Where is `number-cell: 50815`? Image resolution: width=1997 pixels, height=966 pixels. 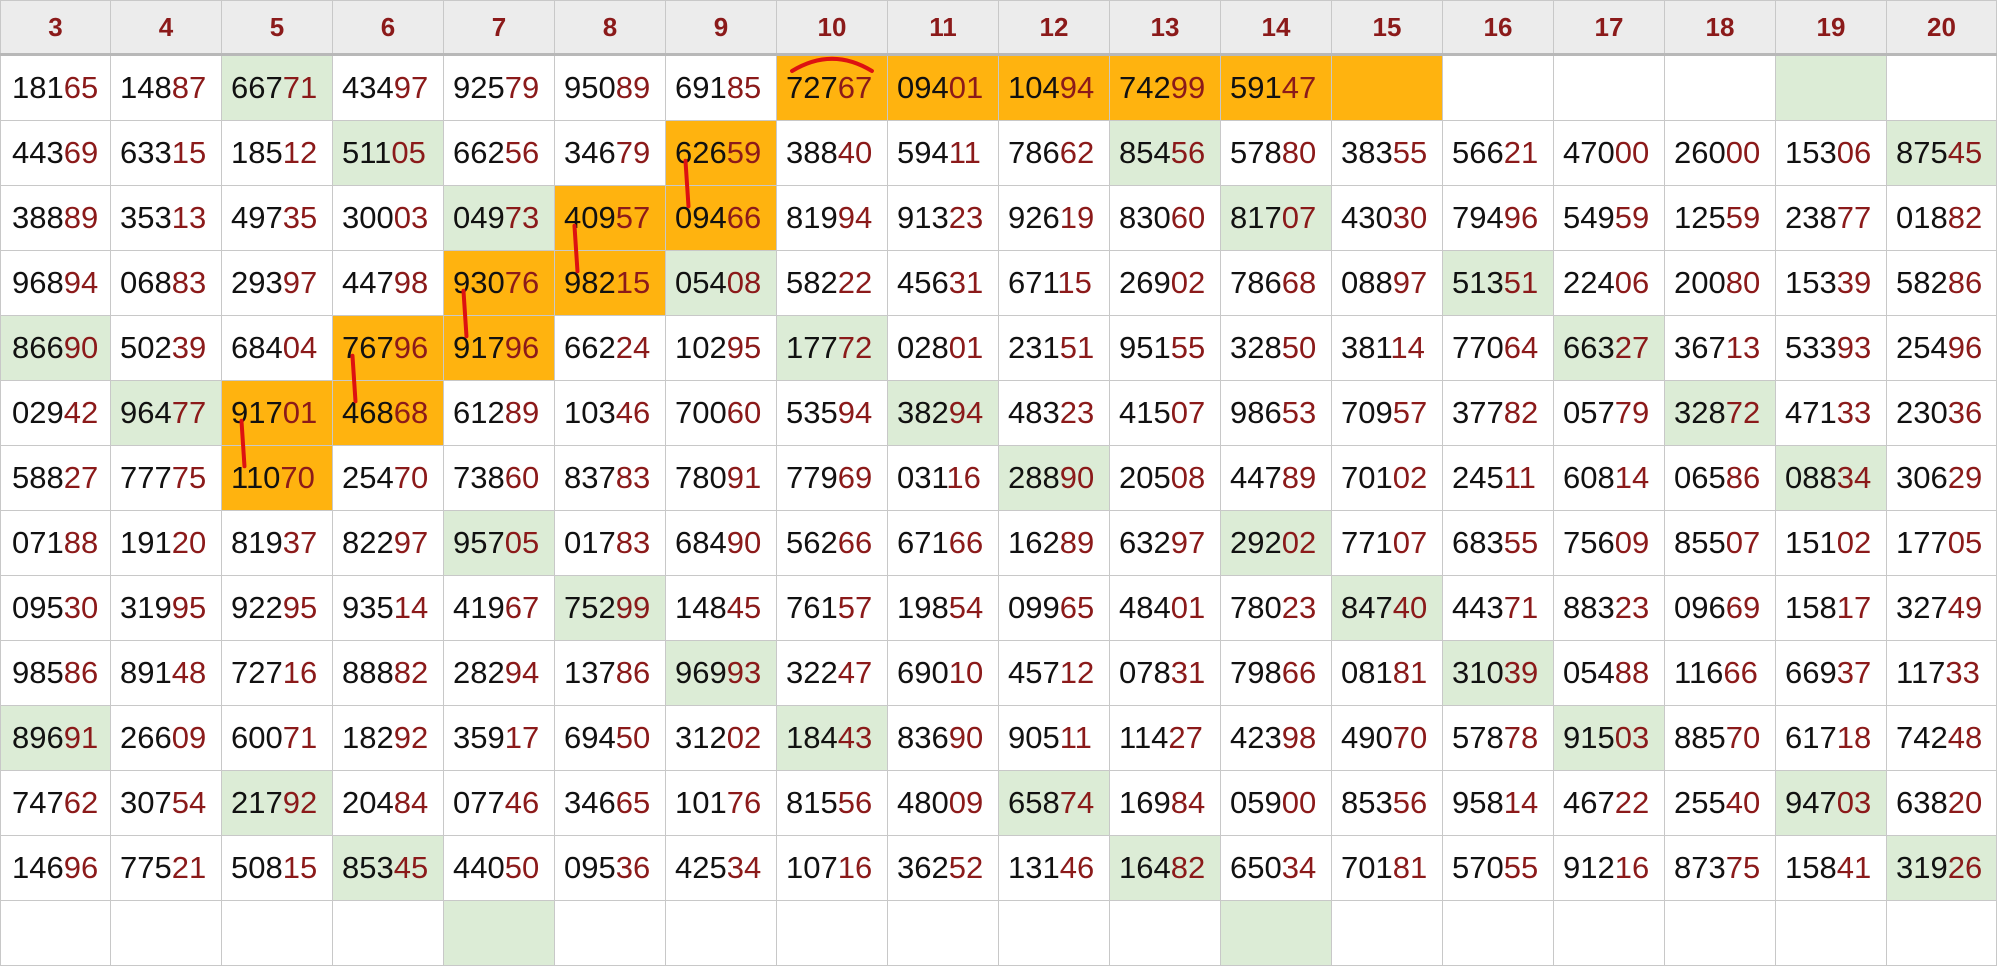
number-cell: 50815 is located at coordinates (277, 868).